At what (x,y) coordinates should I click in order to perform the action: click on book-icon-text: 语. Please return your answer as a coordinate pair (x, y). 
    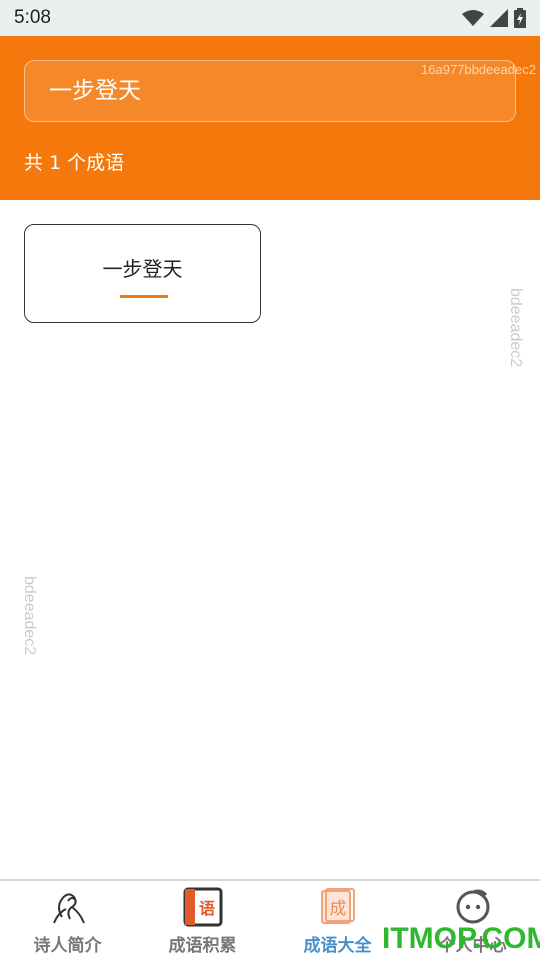
    Looking at the image, I should click on (206, 908).